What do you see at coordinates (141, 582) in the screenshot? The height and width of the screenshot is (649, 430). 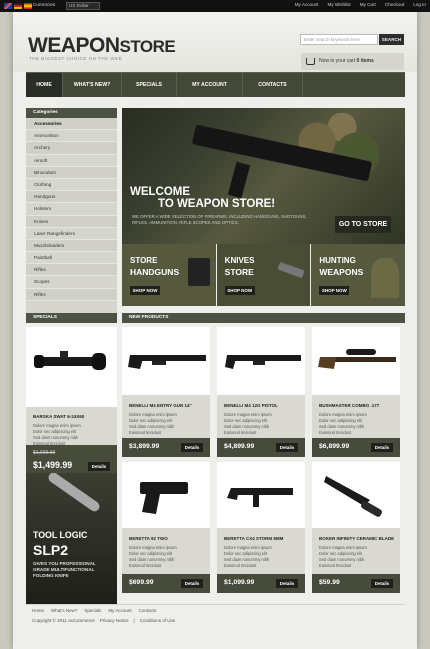 I see `product-price: $699.99` at bounding box center [141, 582].